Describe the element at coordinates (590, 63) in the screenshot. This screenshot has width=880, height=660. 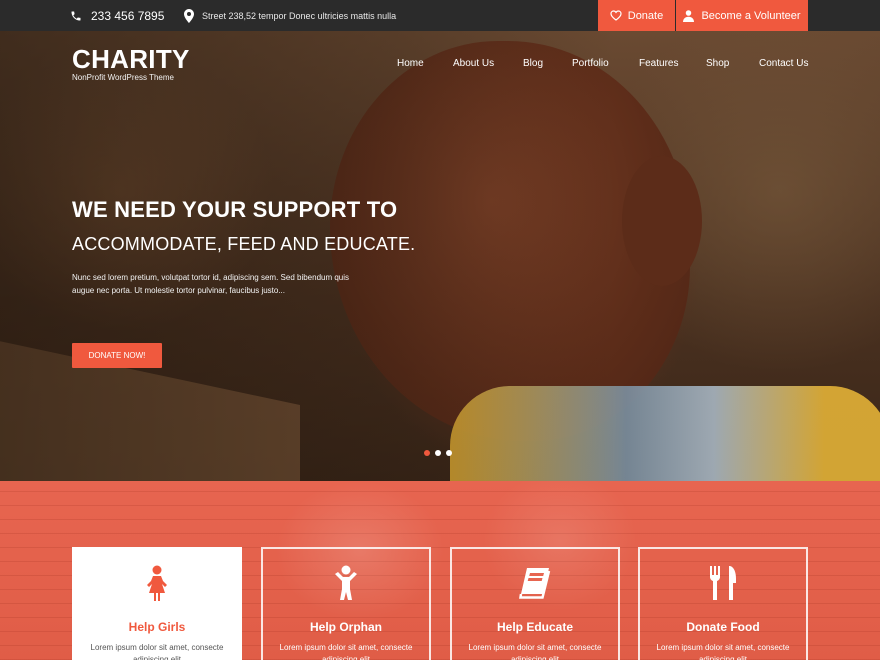
I see `nav-item-portfolio: Portfolio` at that location.